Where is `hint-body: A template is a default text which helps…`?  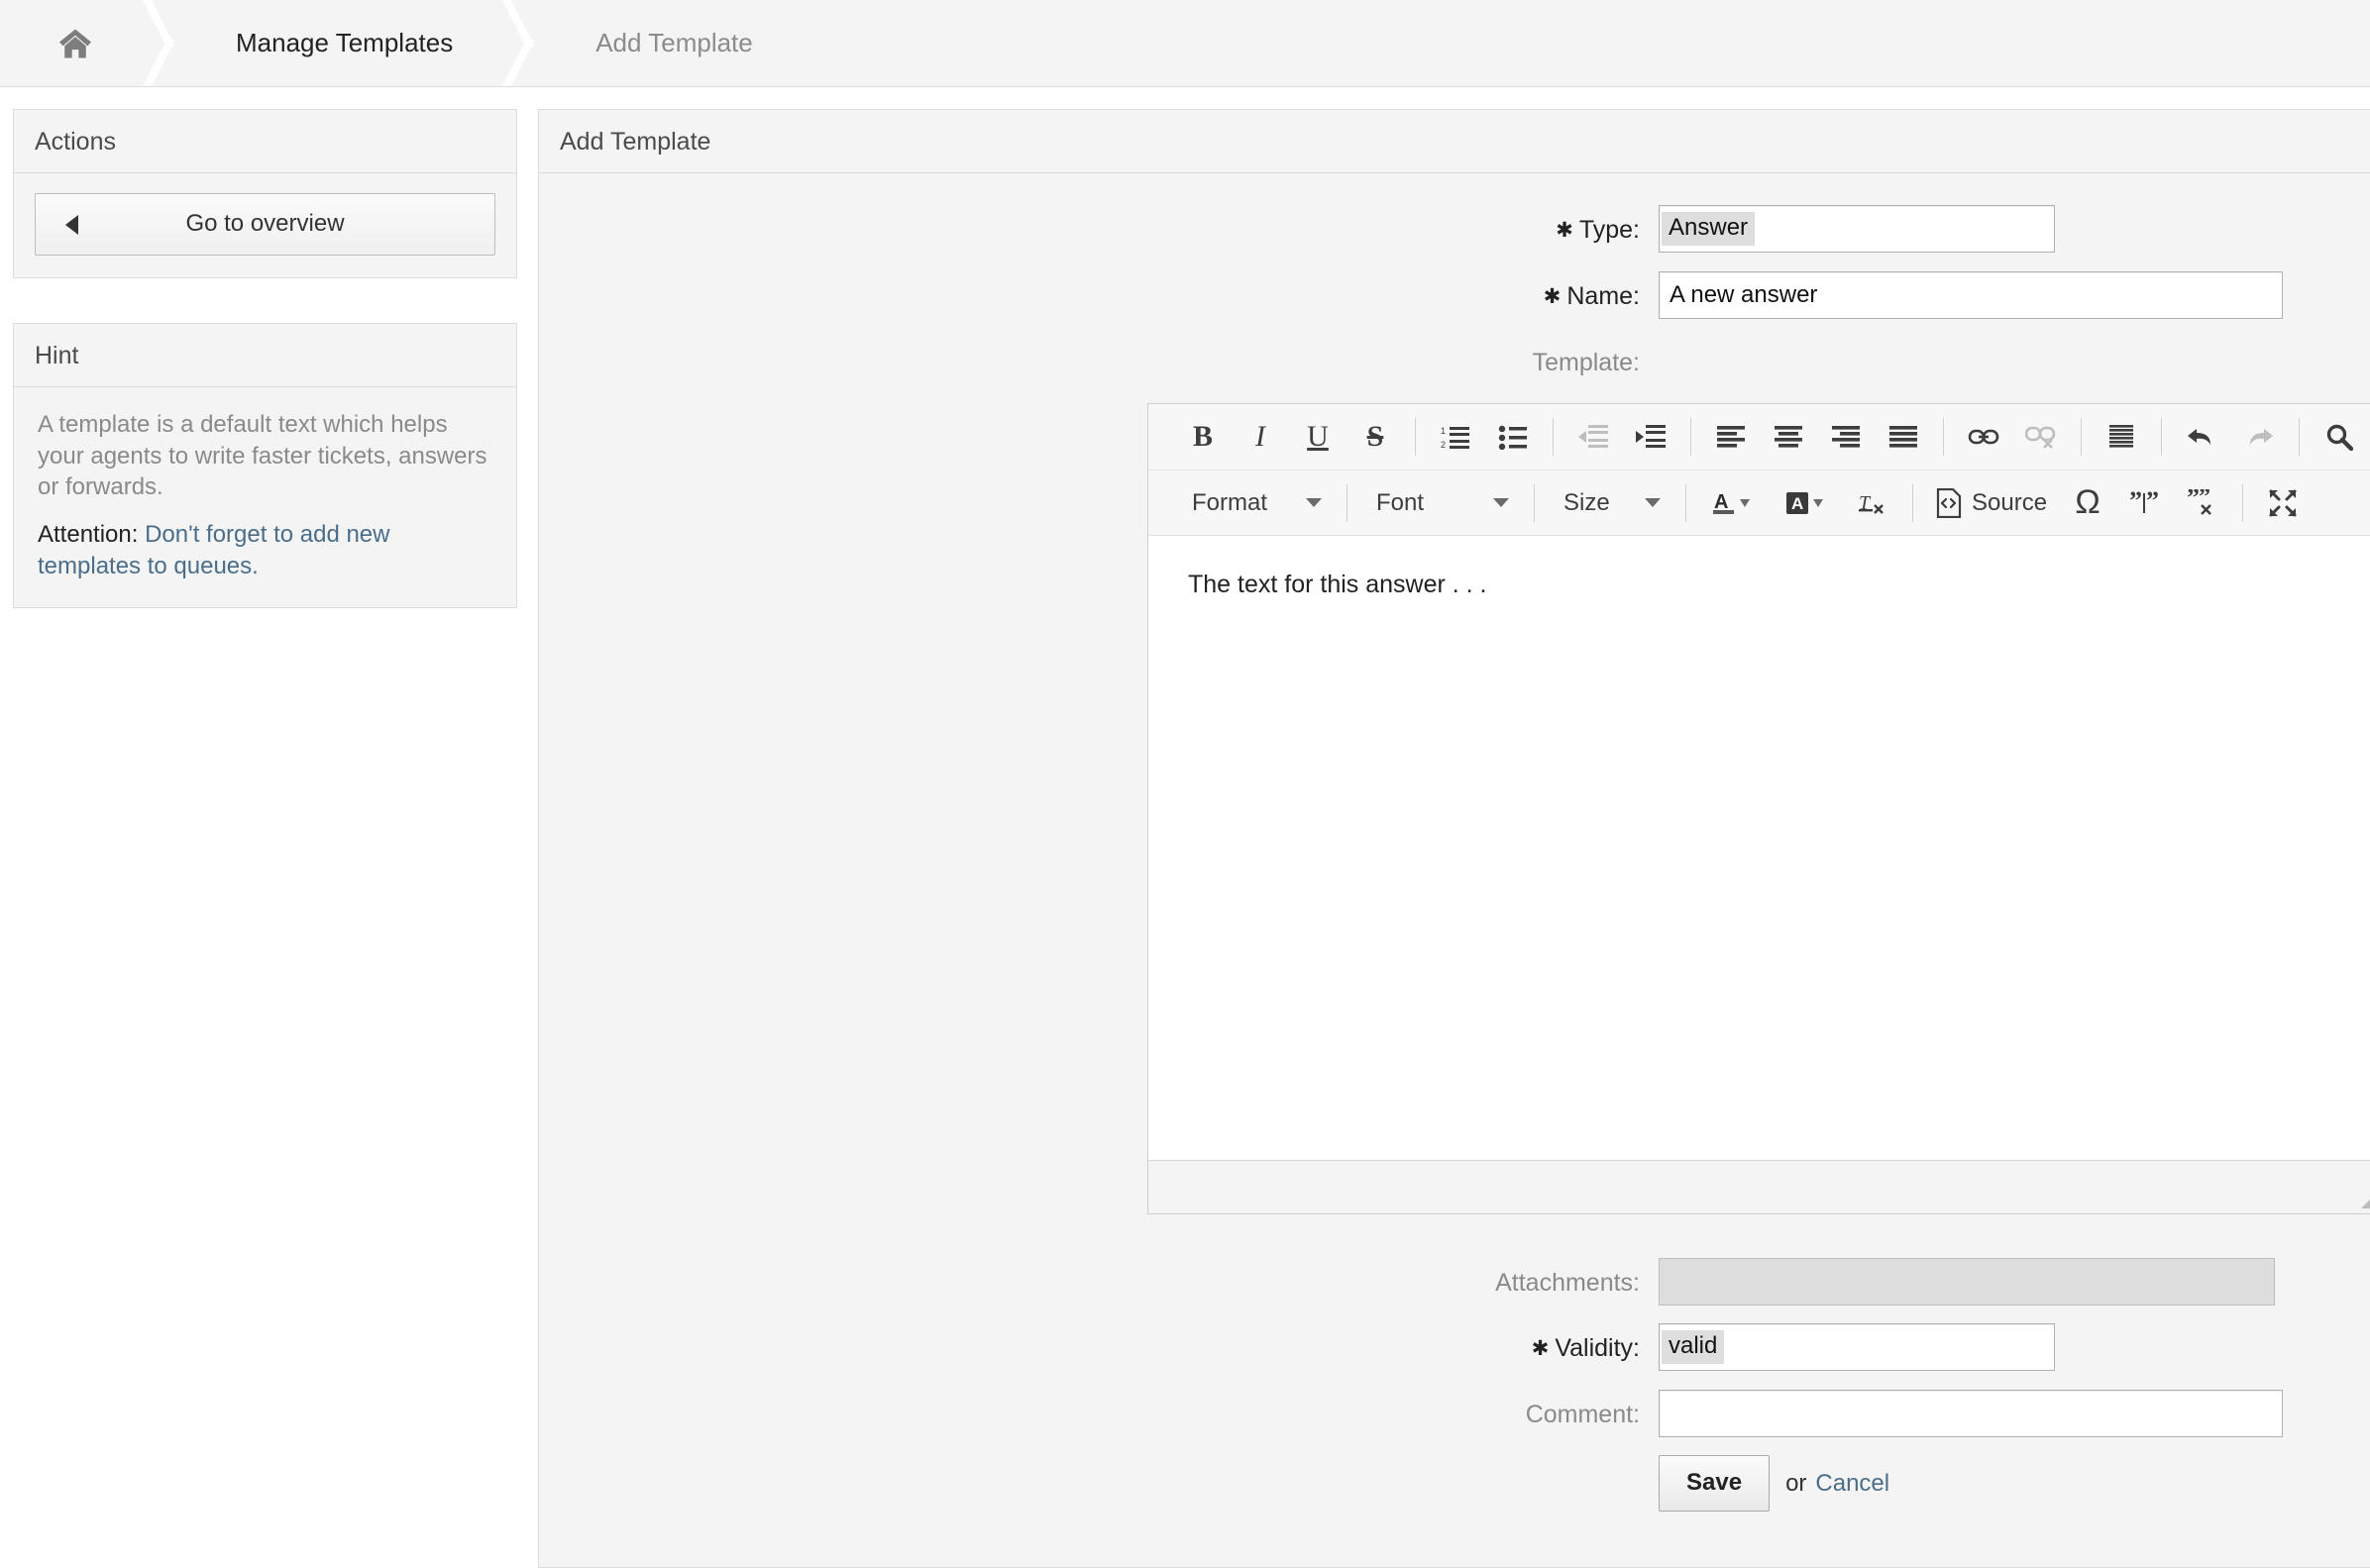
hint-body: A template is a default text which helps… is located at coordinates (265, 497).